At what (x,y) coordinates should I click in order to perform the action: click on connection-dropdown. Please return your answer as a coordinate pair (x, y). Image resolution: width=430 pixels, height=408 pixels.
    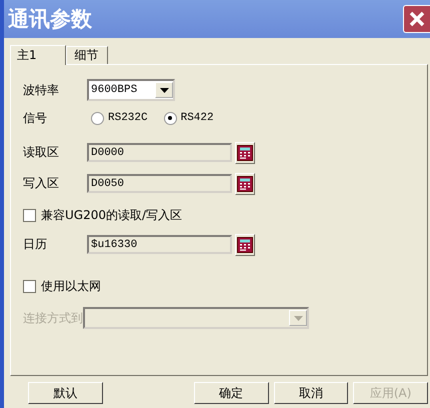
    Looking at the image, I should click on (196, 318).